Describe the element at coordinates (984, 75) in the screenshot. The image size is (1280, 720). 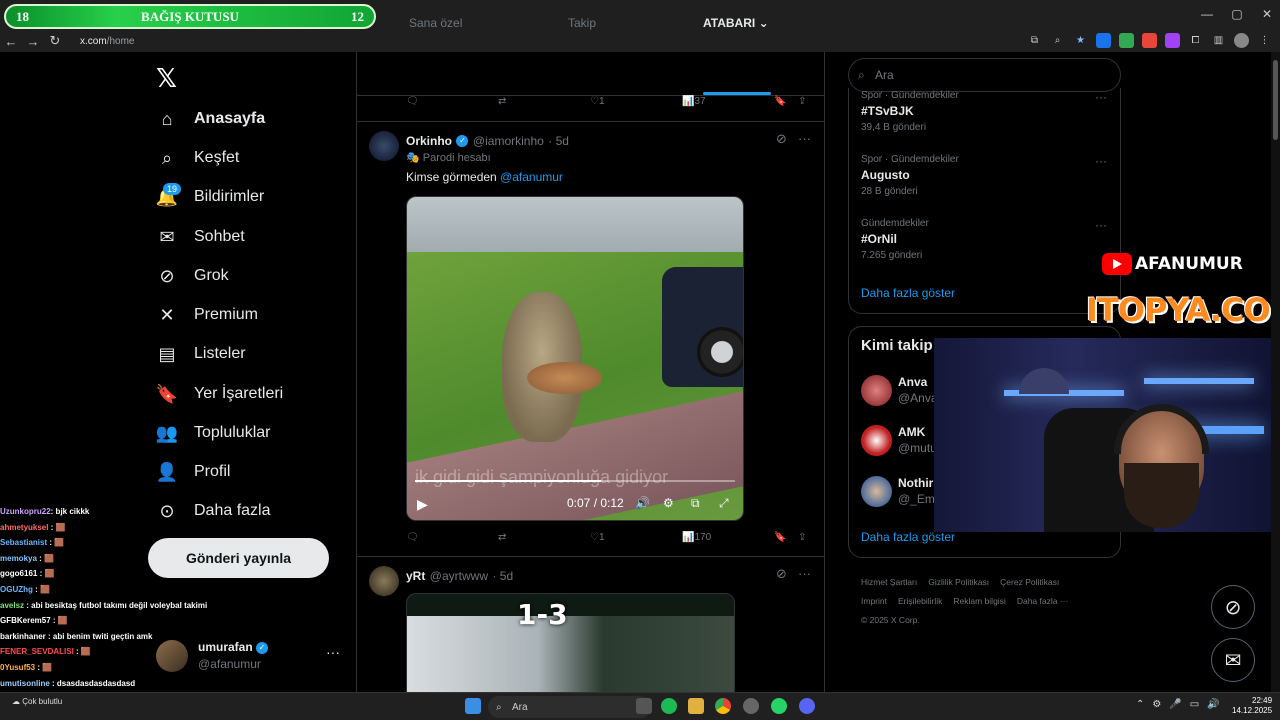
I see `search-input: ⌕ Ara` at that location.